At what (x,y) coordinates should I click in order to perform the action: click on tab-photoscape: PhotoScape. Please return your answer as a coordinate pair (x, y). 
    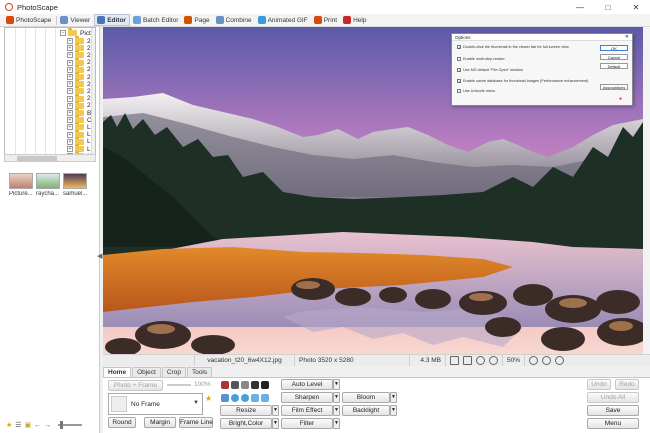
    Looking at the image, I should click on (29, 20).